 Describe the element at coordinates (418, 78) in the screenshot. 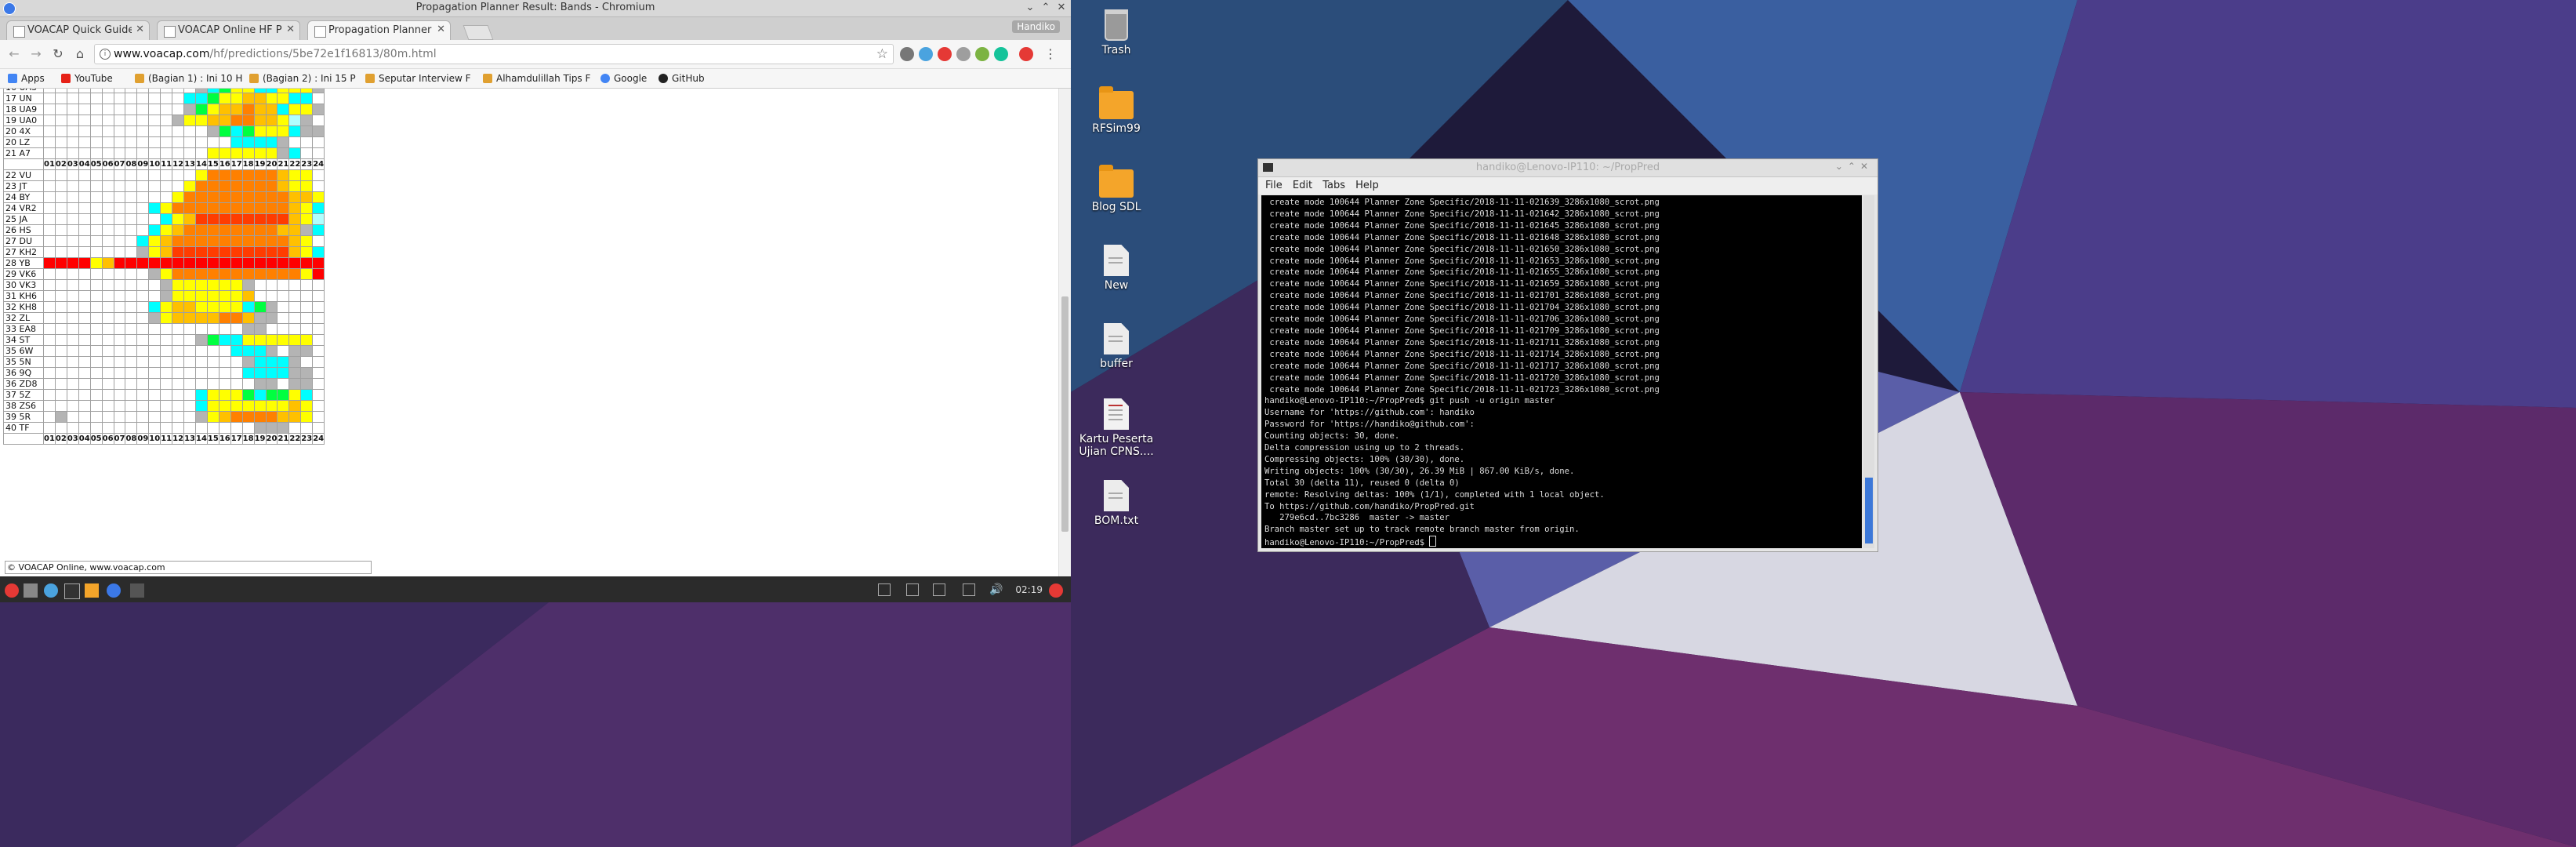

I see `bookmark-seputar-interview: Seputar Interview F` at that location.